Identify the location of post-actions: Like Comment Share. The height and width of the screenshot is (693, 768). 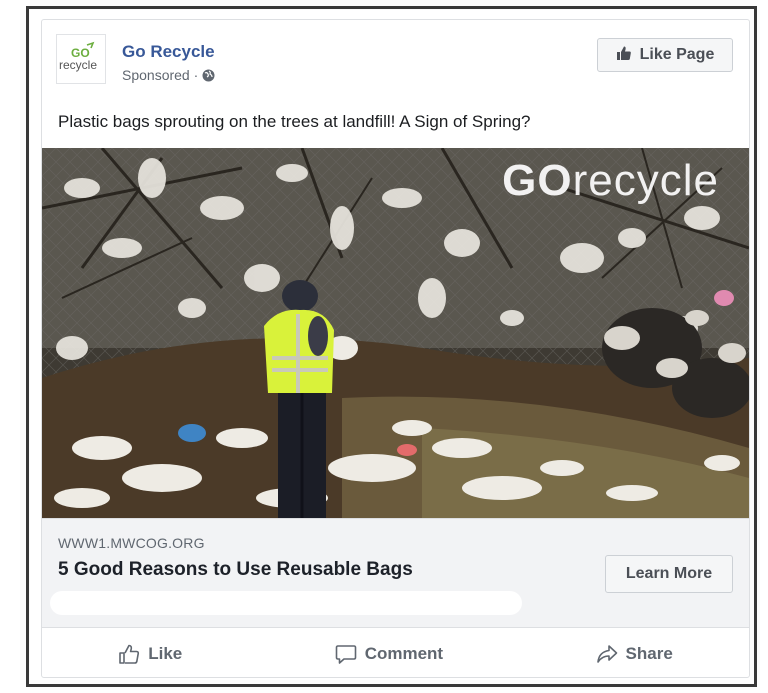
(395, 653).